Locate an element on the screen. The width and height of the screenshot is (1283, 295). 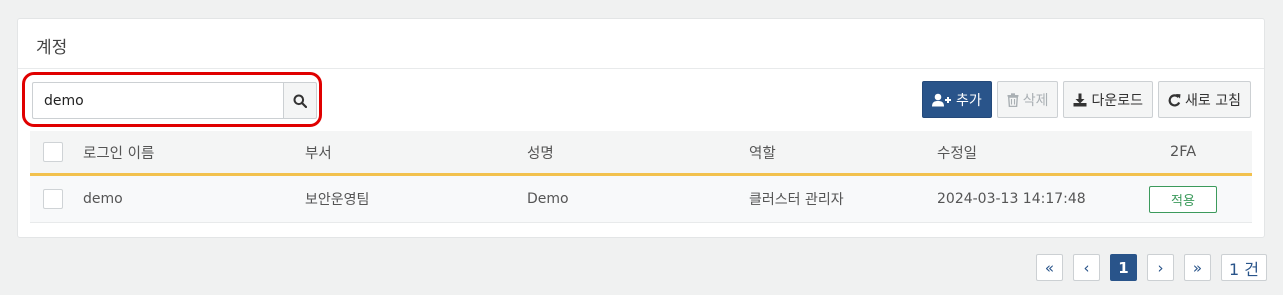
refresh-icon is located at coordinates (1174, 99).